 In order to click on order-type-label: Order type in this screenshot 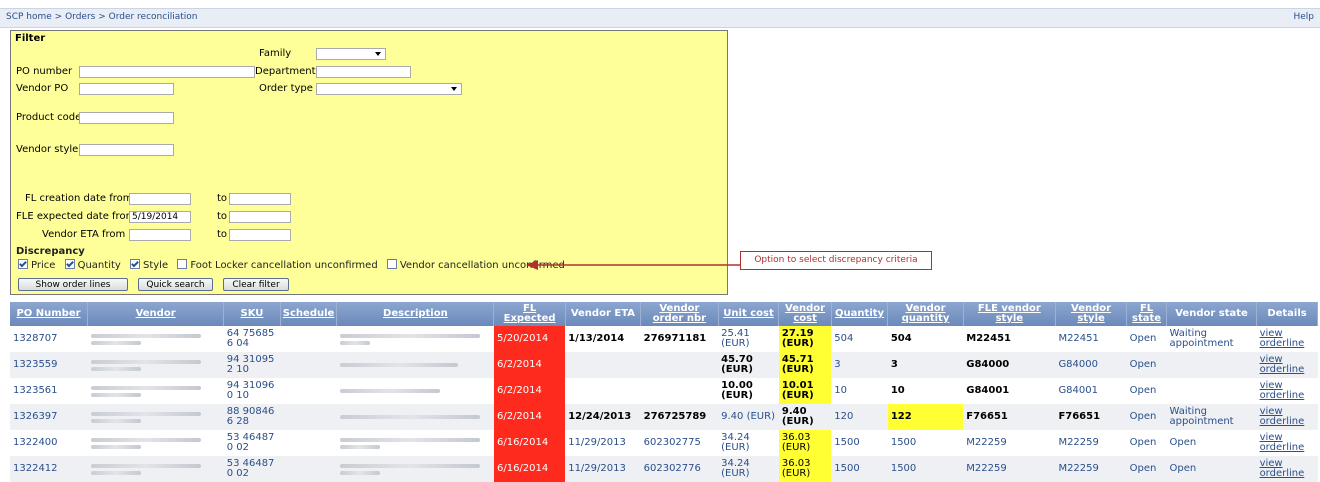, I will do `click(286, 88)`.